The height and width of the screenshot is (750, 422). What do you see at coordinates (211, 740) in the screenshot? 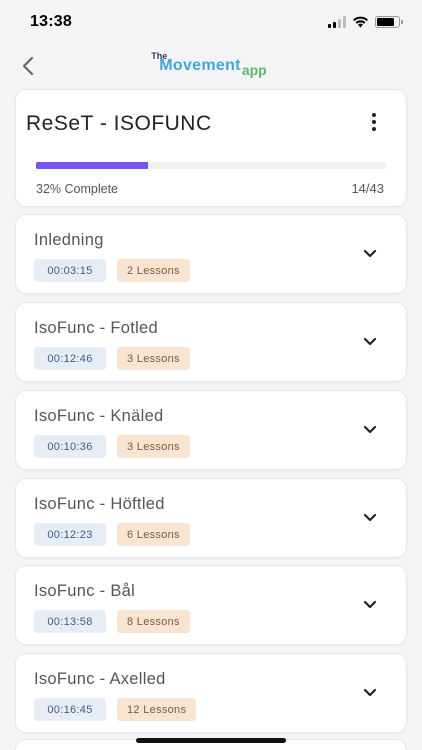
I see `home-indicator` at bounding box center [211, 740].